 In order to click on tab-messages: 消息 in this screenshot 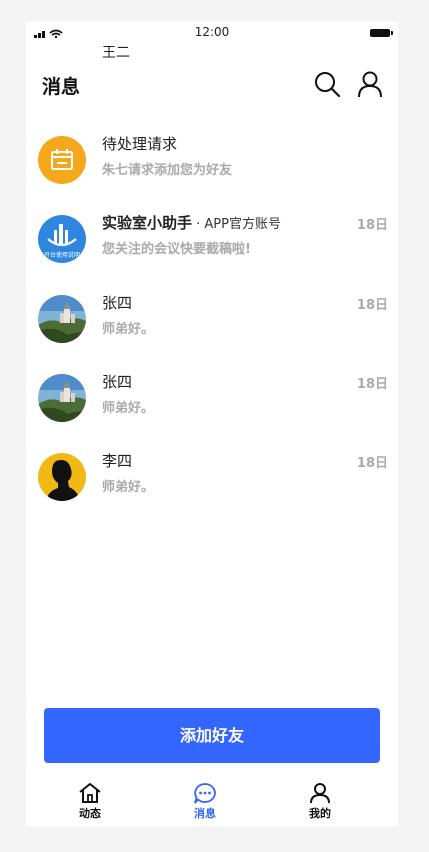, I will do `click(205, 802)`.